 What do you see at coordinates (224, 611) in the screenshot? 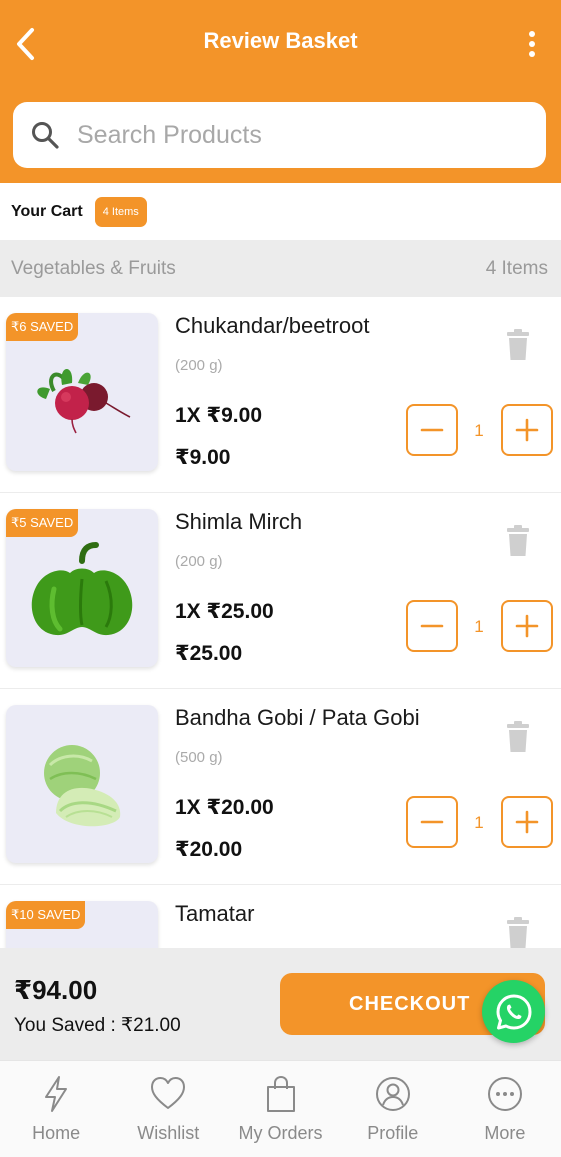
I see `unit-price: 1X ₹25.00` at bounding box center [224, 611].